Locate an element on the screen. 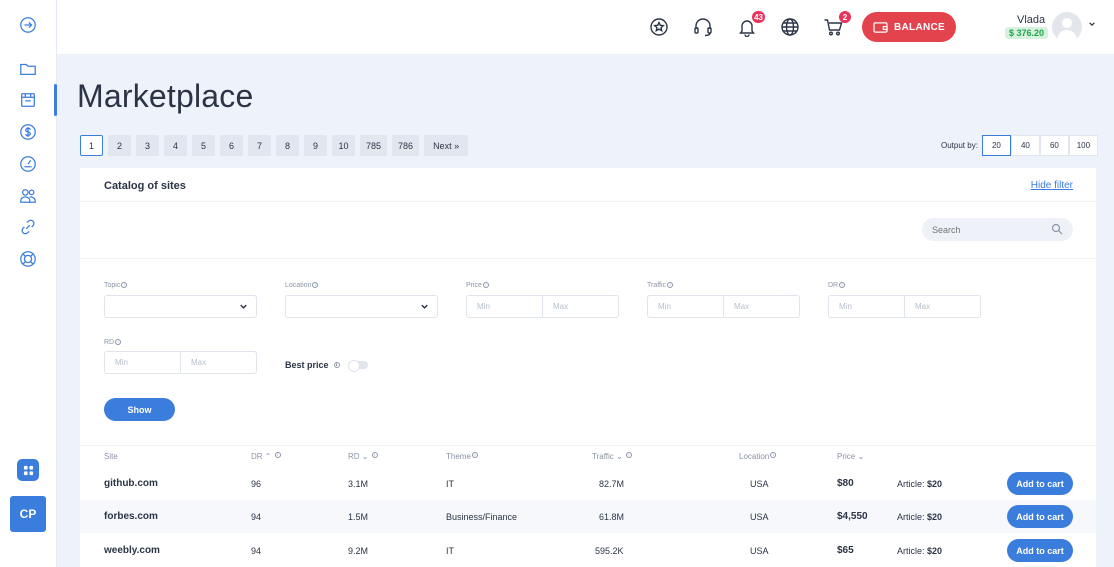 The width and height of the screenshot is (1114, 567). search-box is located at coordinates (997, 229).